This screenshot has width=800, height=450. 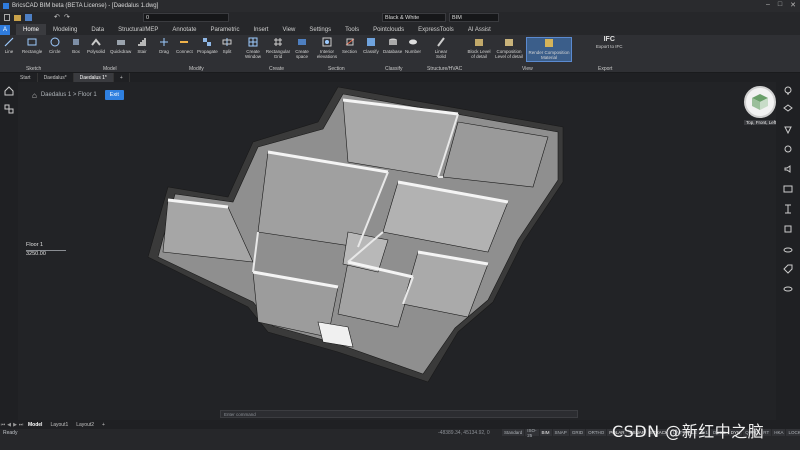 I want to click on connect-button: Connect, so click(x=184, y=45).